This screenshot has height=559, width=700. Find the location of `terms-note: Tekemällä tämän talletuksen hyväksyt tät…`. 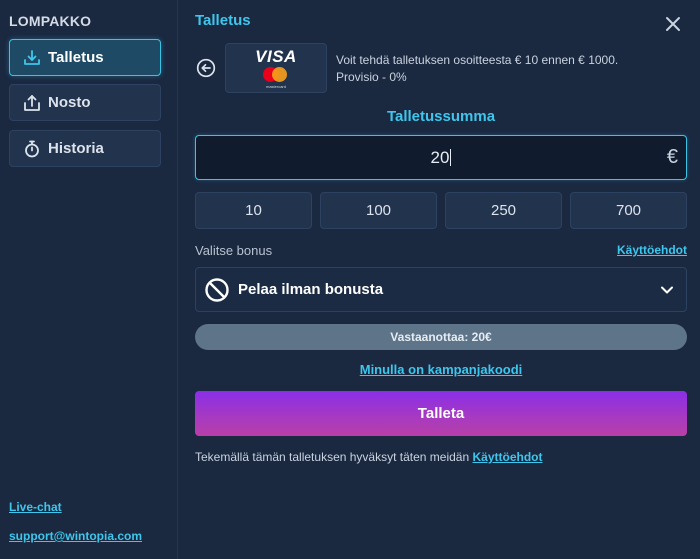

terms-note: Tekemällä tämän talletuksen hyväksyt tät… is located at coordinates (369, 457).